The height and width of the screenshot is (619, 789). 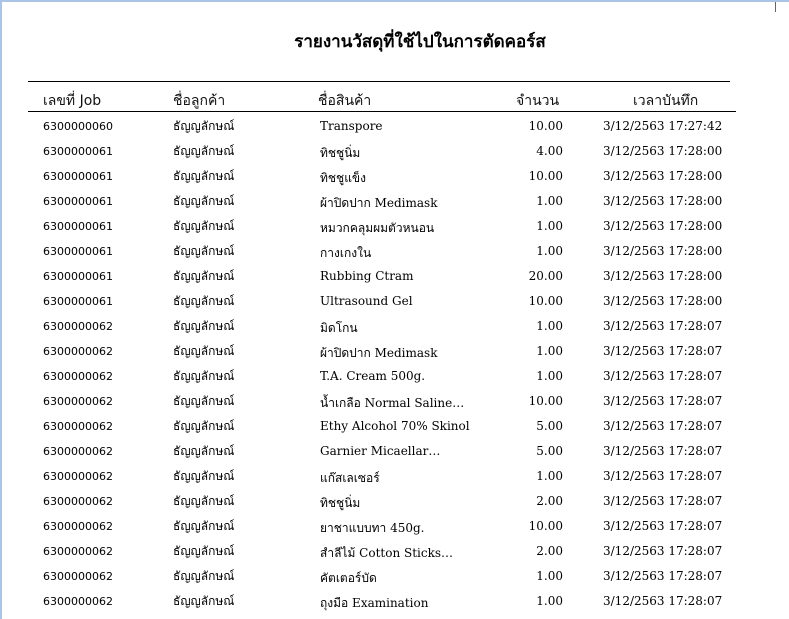 What do you see at coordinates (373, 376) in the screenshot?
I see `product-name-cell: T.A. Cream 500g.` at bounding box center [373, 376].